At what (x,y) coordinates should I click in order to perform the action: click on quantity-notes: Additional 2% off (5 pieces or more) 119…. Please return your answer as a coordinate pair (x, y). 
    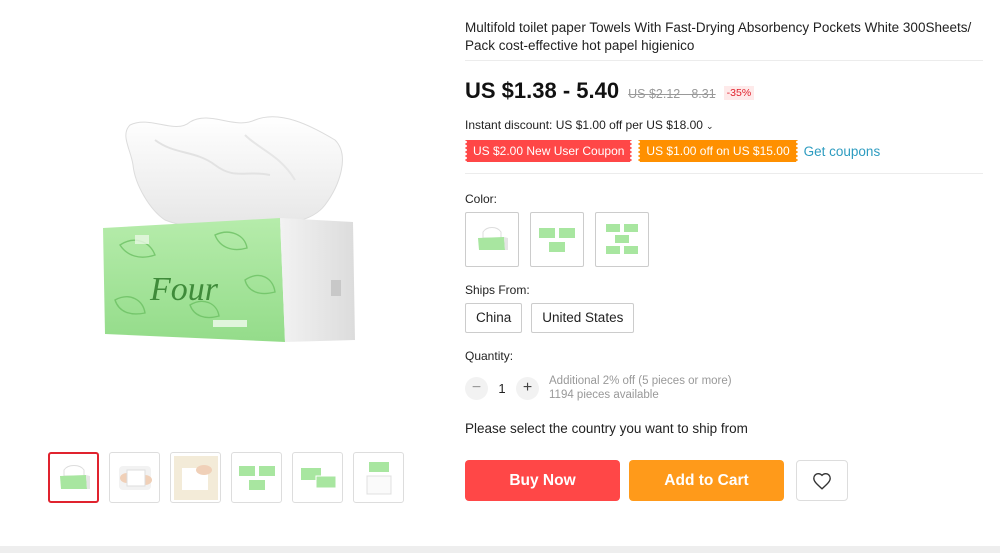
    Looking at the image, I should click on (640, 388).